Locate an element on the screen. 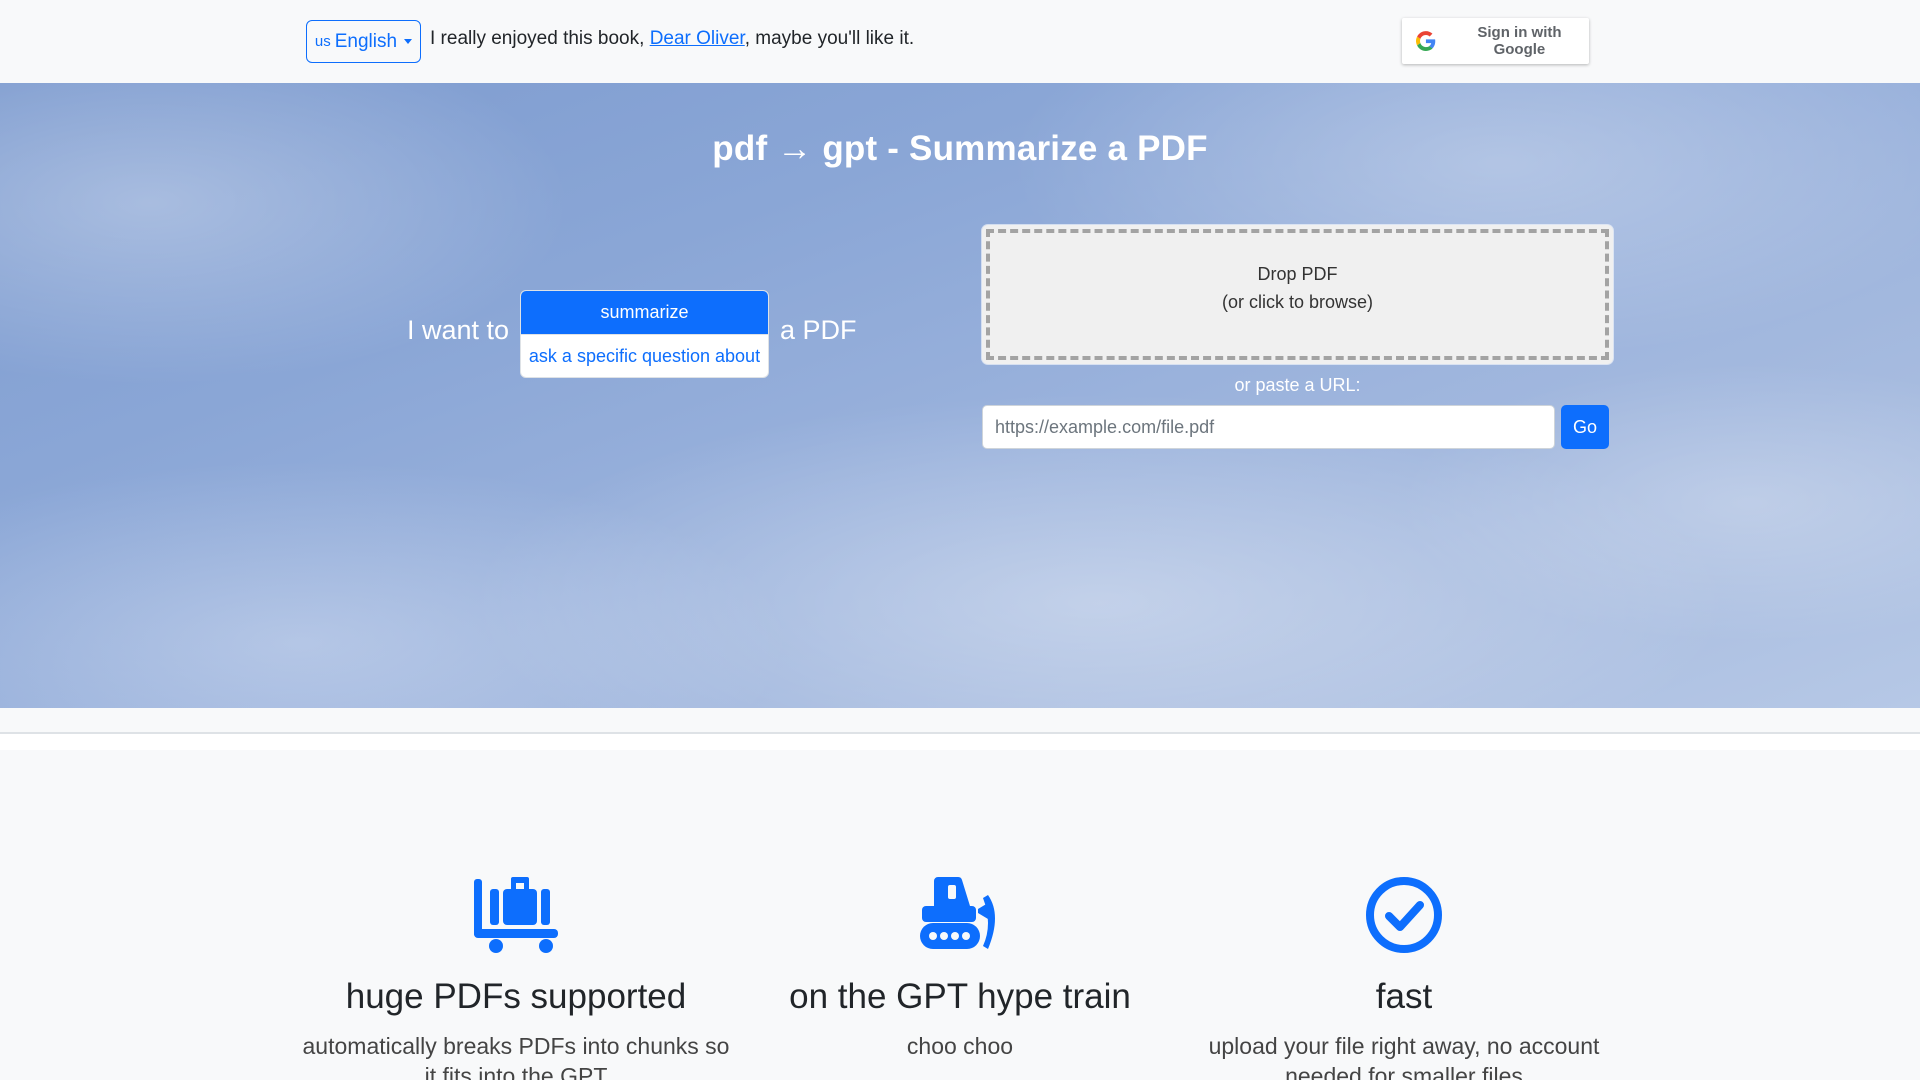 The width and height of the screenshot is (1920, 1080). snowplow-train-icon is located at coordinates (957, 912).